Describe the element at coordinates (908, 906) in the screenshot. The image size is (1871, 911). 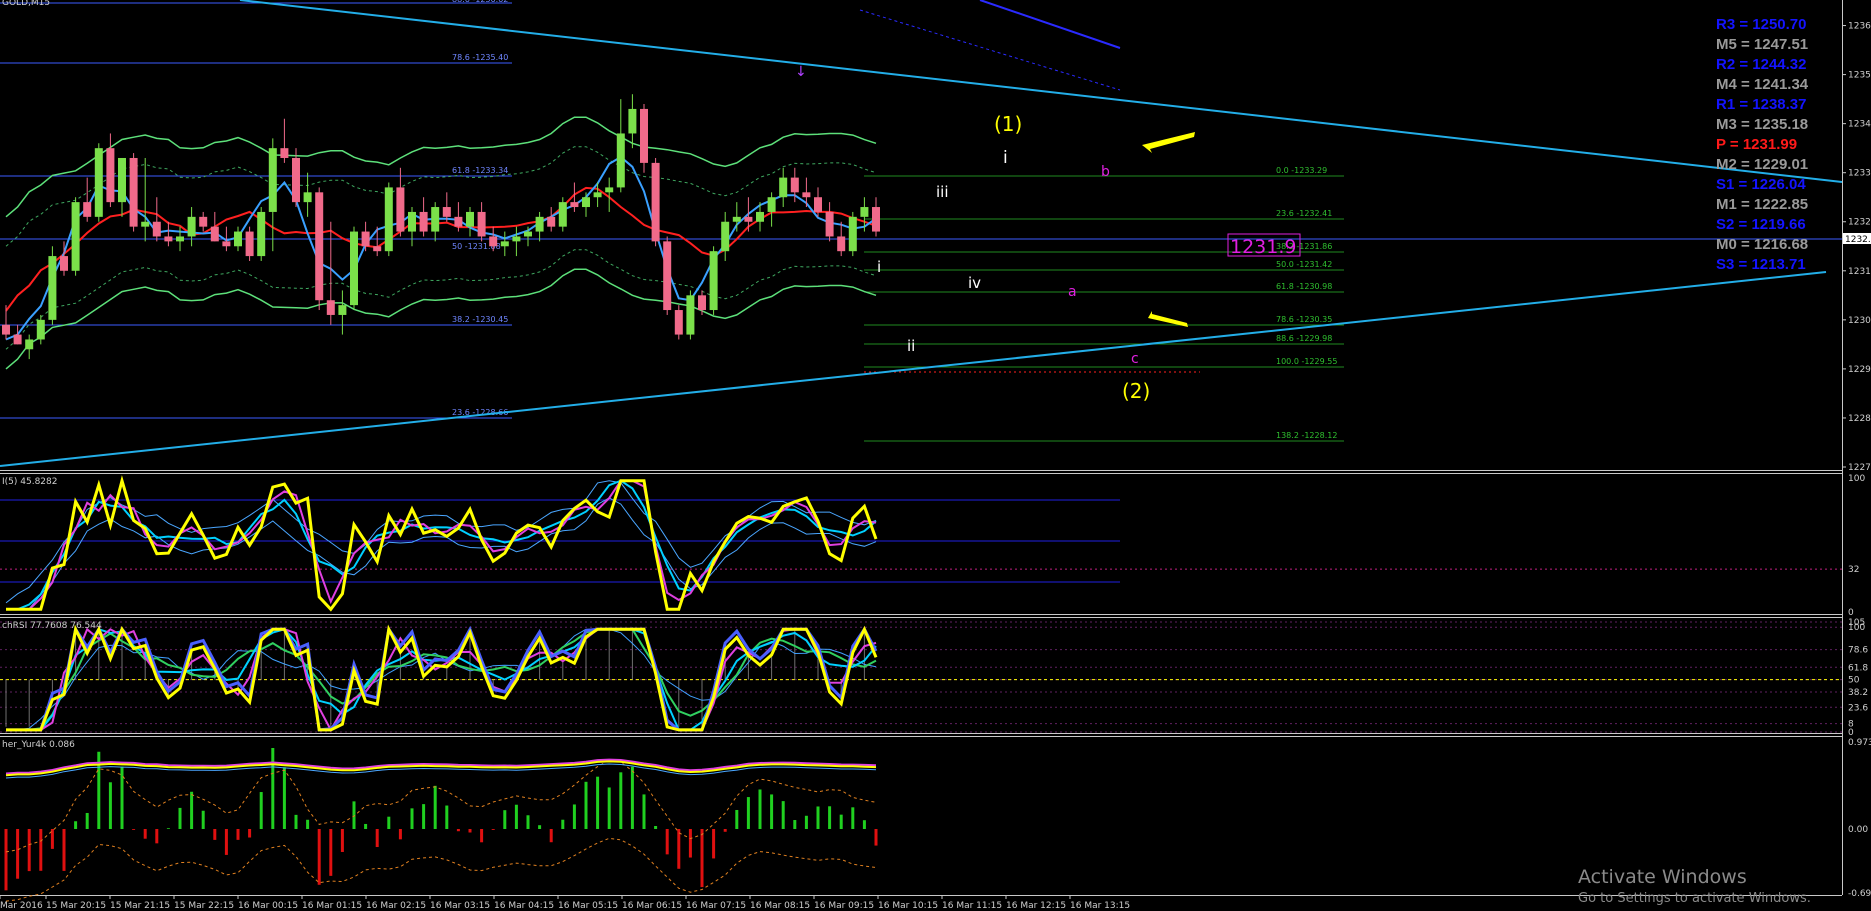
I see `time-tick-label: 16 Mar 10:15` at that location.